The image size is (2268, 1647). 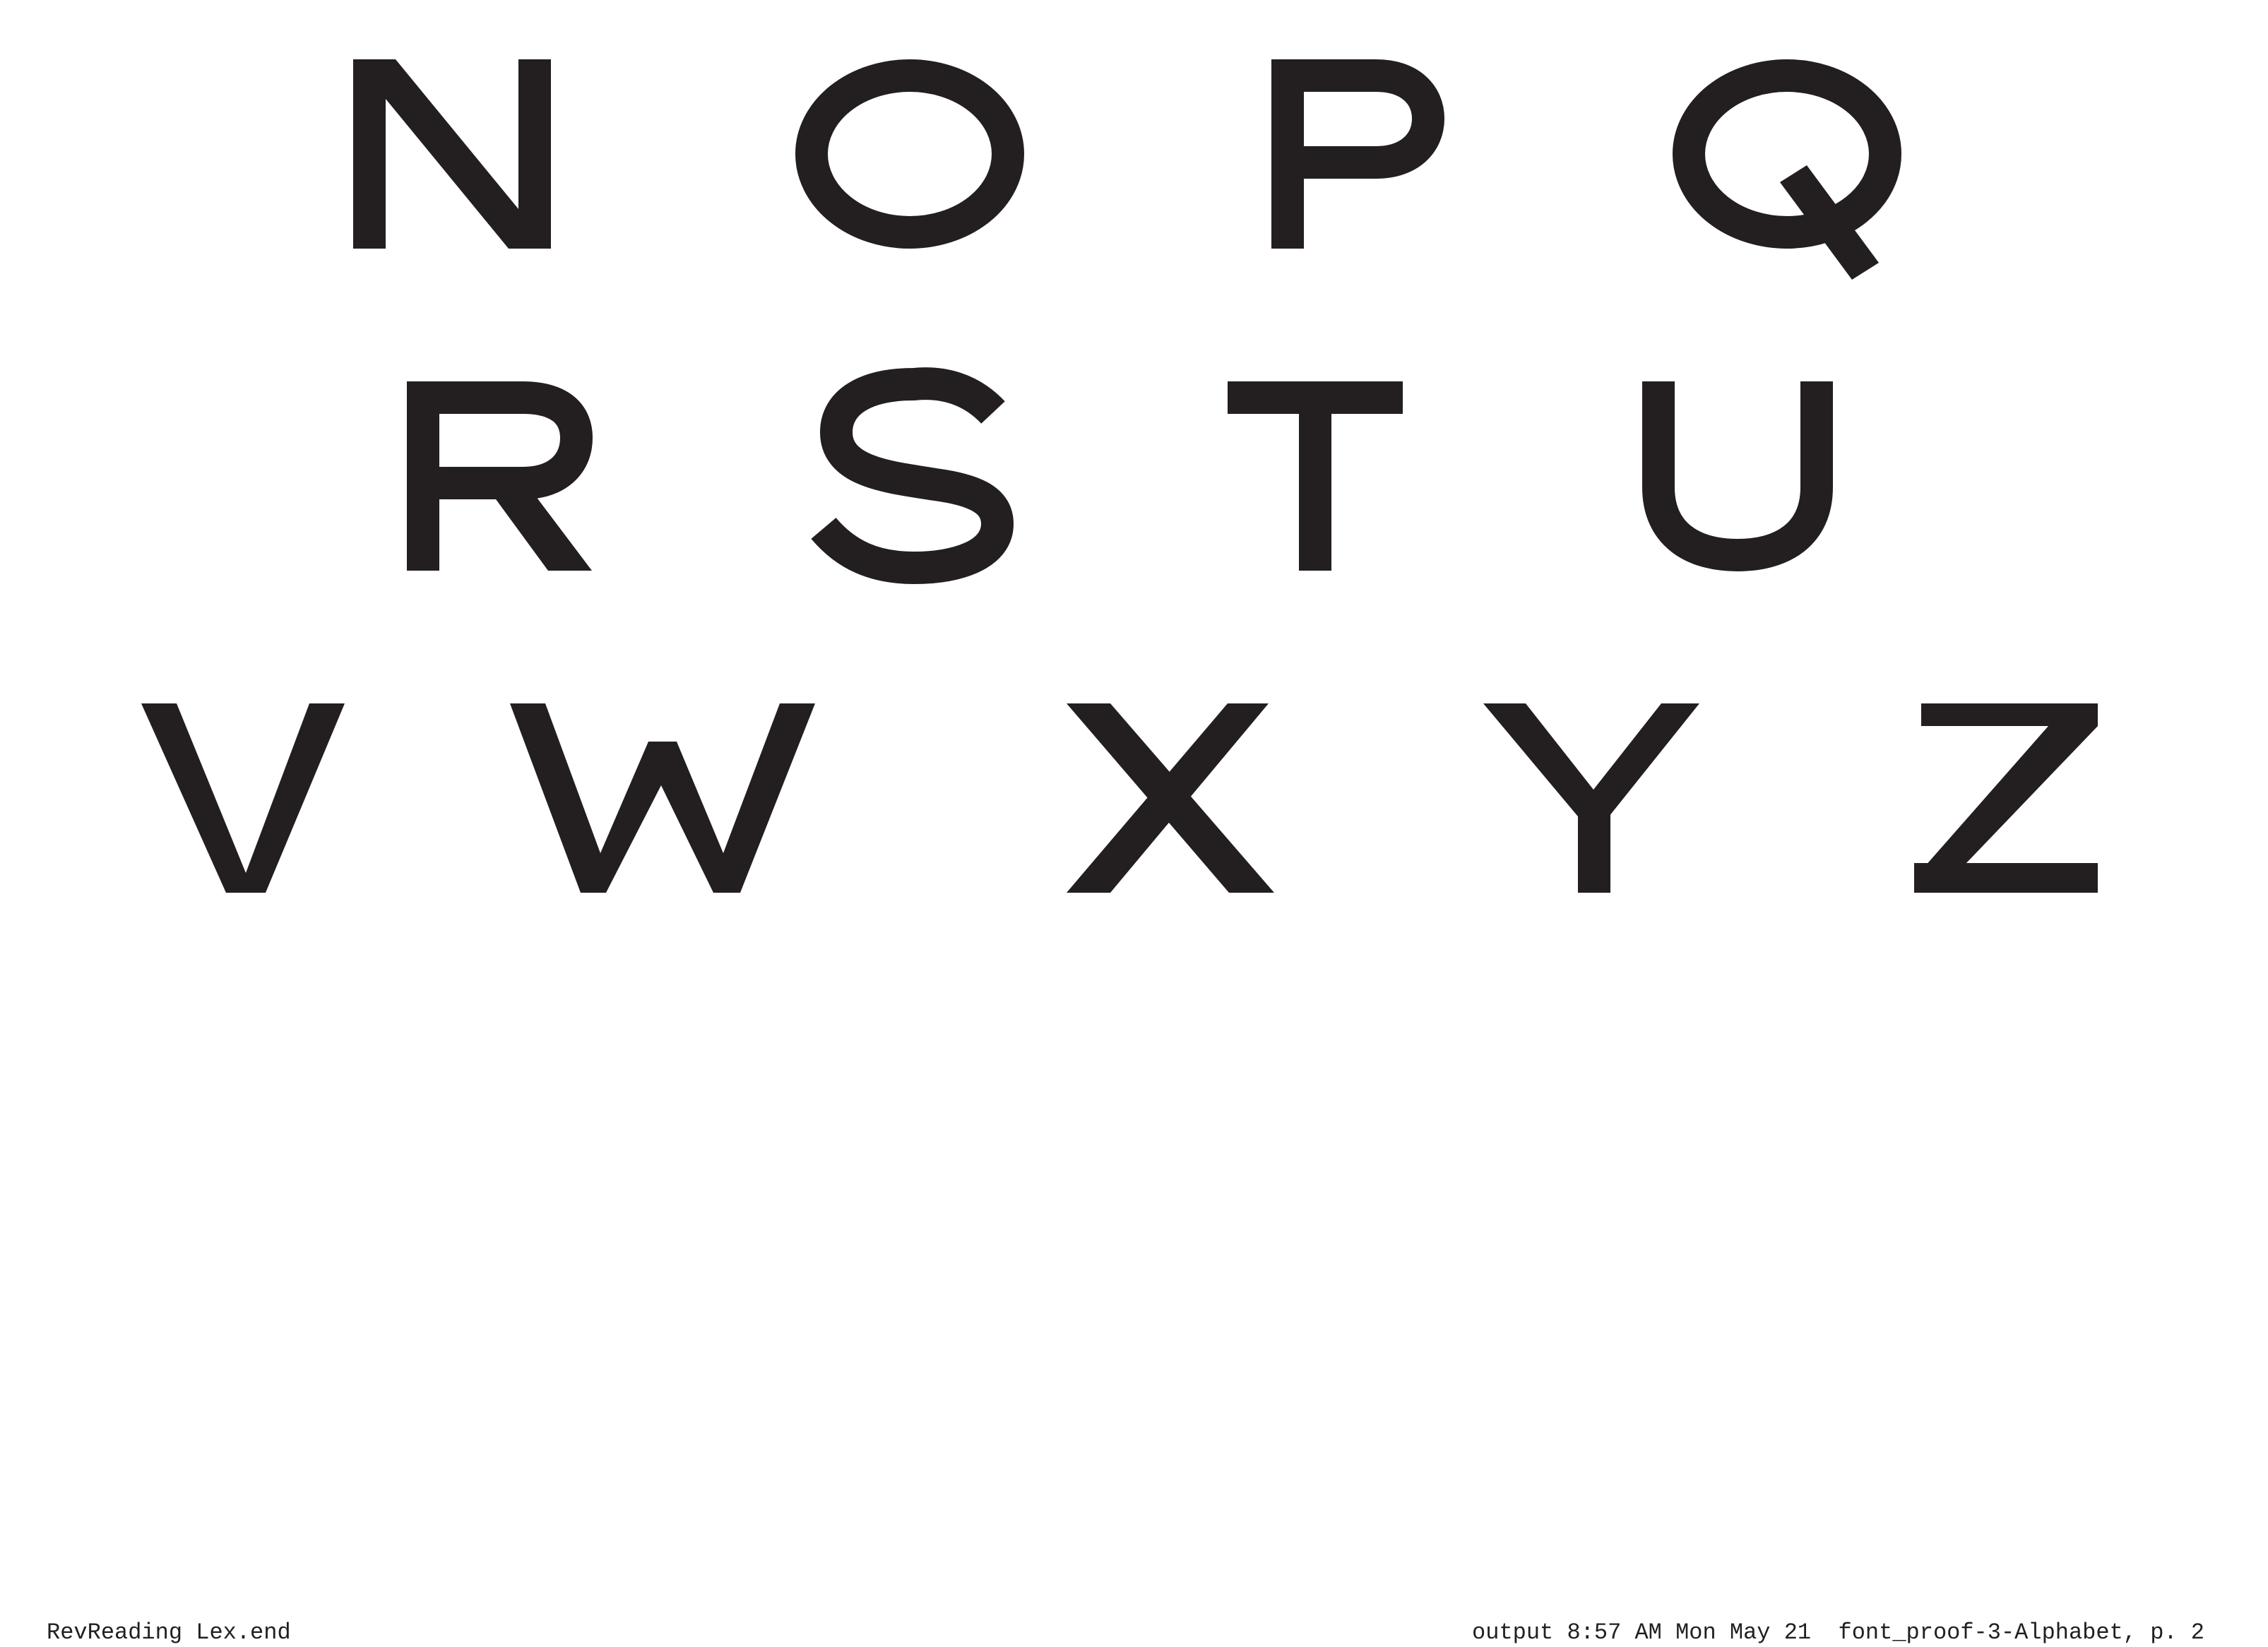 I want to click on glyph-p, so click(x=1357, y=154).